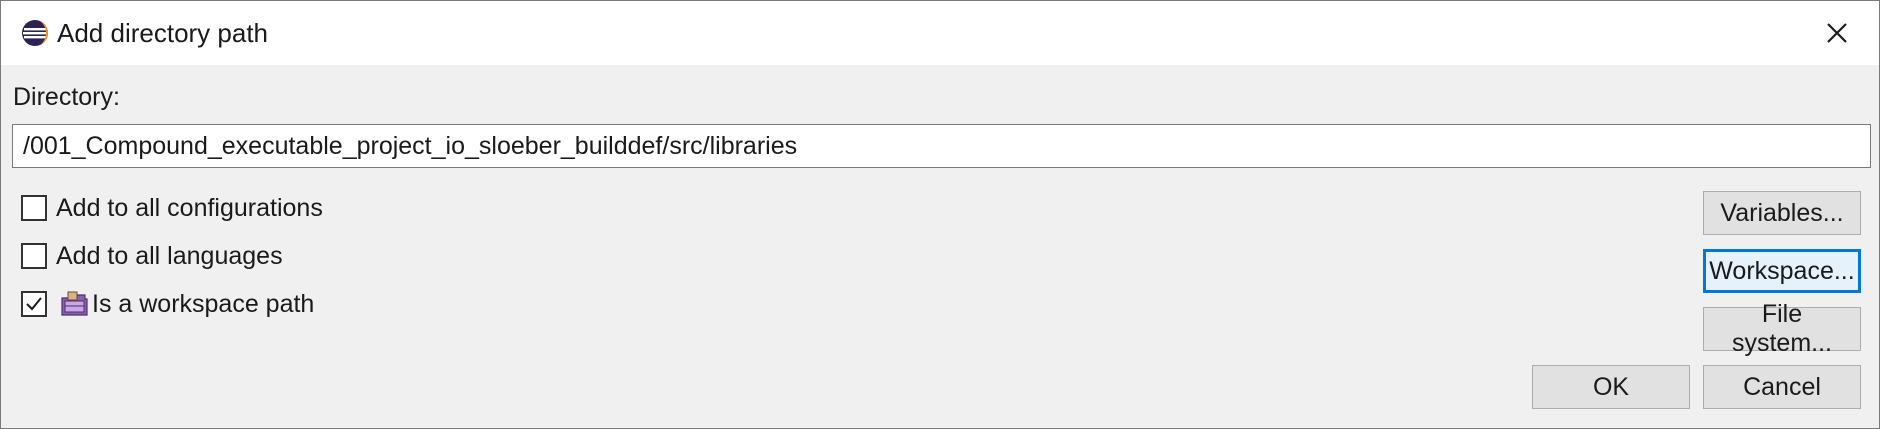 This screenshot has width=1880, height=429. What do you see at coordinates (941, 146) in the screenshot?
I see `directory-input` at bounding box center [941, 146].